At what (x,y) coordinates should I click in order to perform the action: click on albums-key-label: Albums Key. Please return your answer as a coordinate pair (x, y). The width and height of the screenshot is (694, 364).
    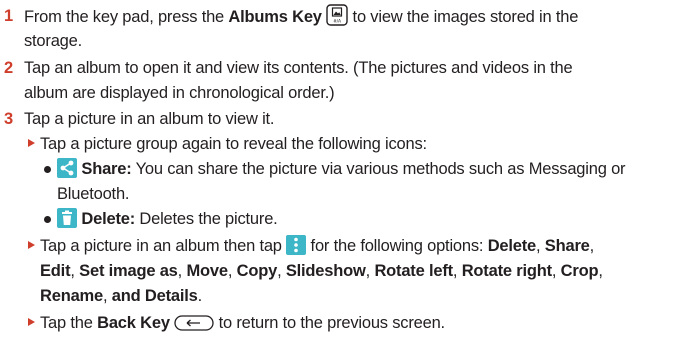
    Looking at the image, I should click on (275, 17).